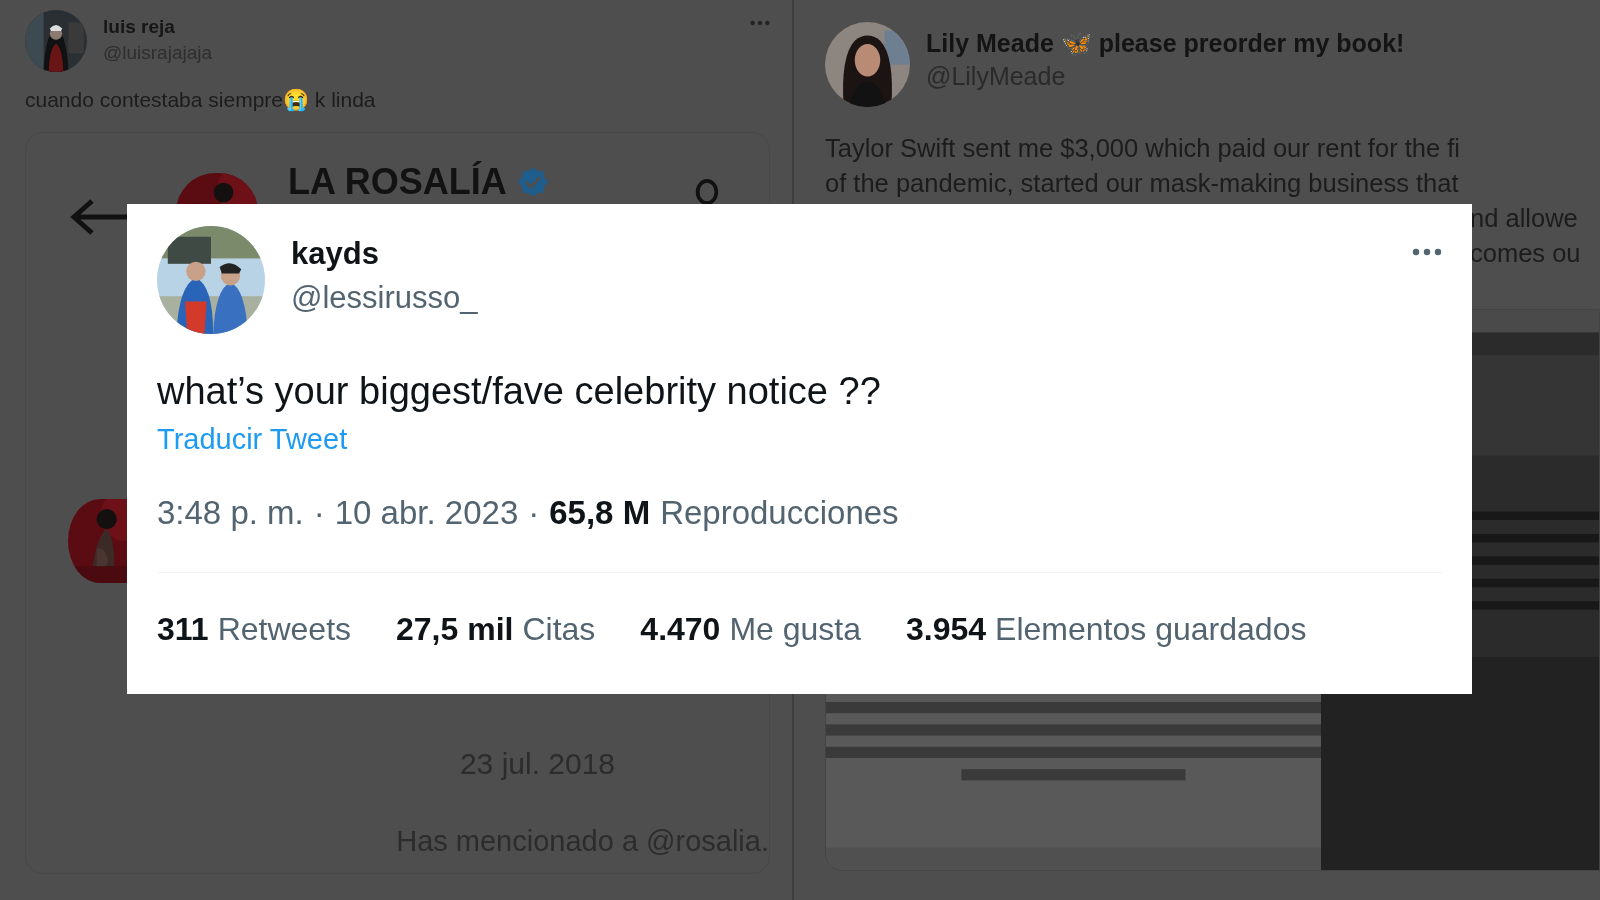  Describe the element at coordinates (183, 629) in the screenshot. I see `stat-count: 311` at that location.